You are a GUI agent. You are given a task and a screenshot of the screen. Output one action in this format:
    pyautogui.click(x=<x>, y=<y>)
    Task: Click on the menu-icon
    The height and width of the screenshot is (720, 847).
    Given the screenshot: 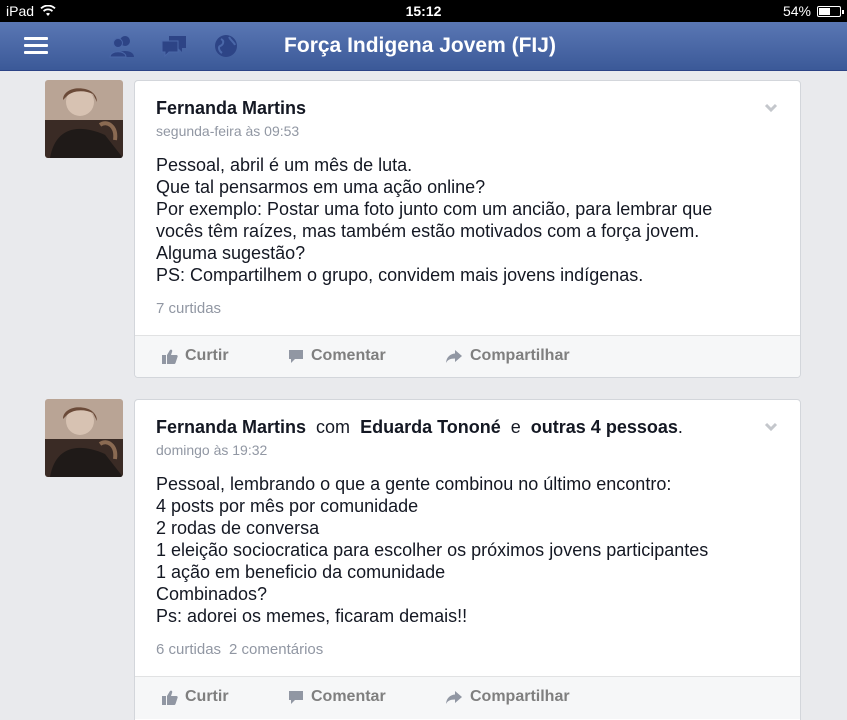 What is the action you would take?
    pyautogui.click(x=37, y=46)
    